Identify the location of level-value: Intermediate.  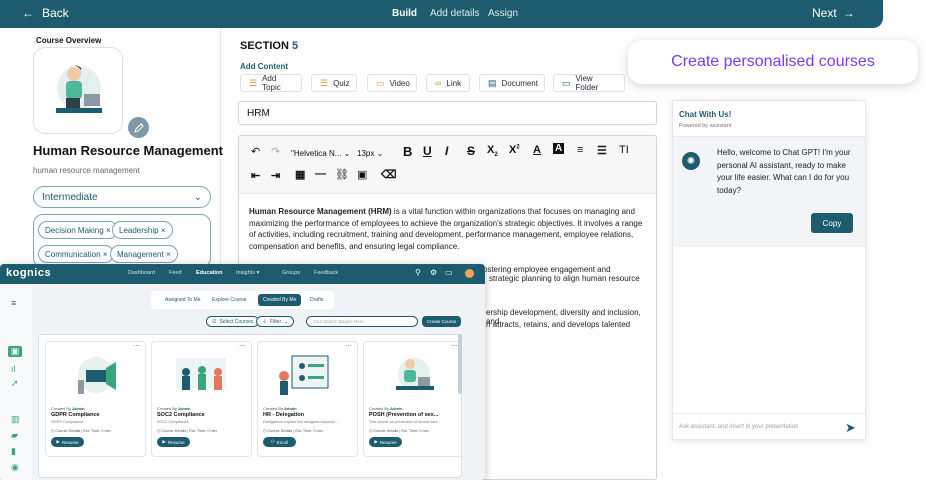
(70, 197).